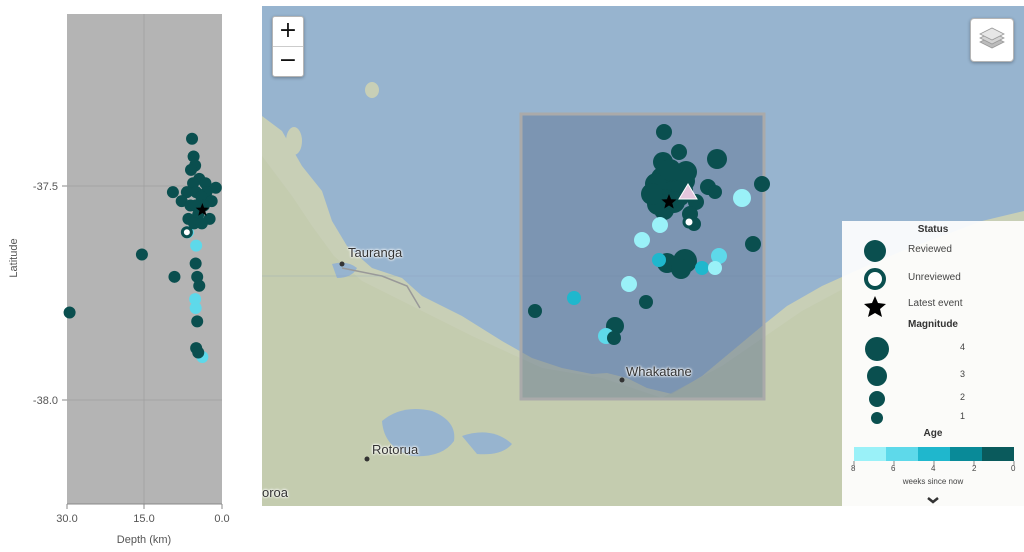  Describe the element at coordinates (395, 449) in the screenshot. I see `place-label-rotorua: Rotorua` at that location.